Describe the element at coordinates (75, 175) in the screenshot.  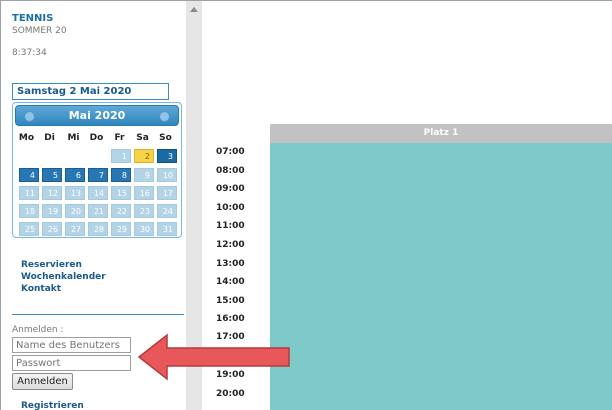
I see `calendar-day: 6` at that location.